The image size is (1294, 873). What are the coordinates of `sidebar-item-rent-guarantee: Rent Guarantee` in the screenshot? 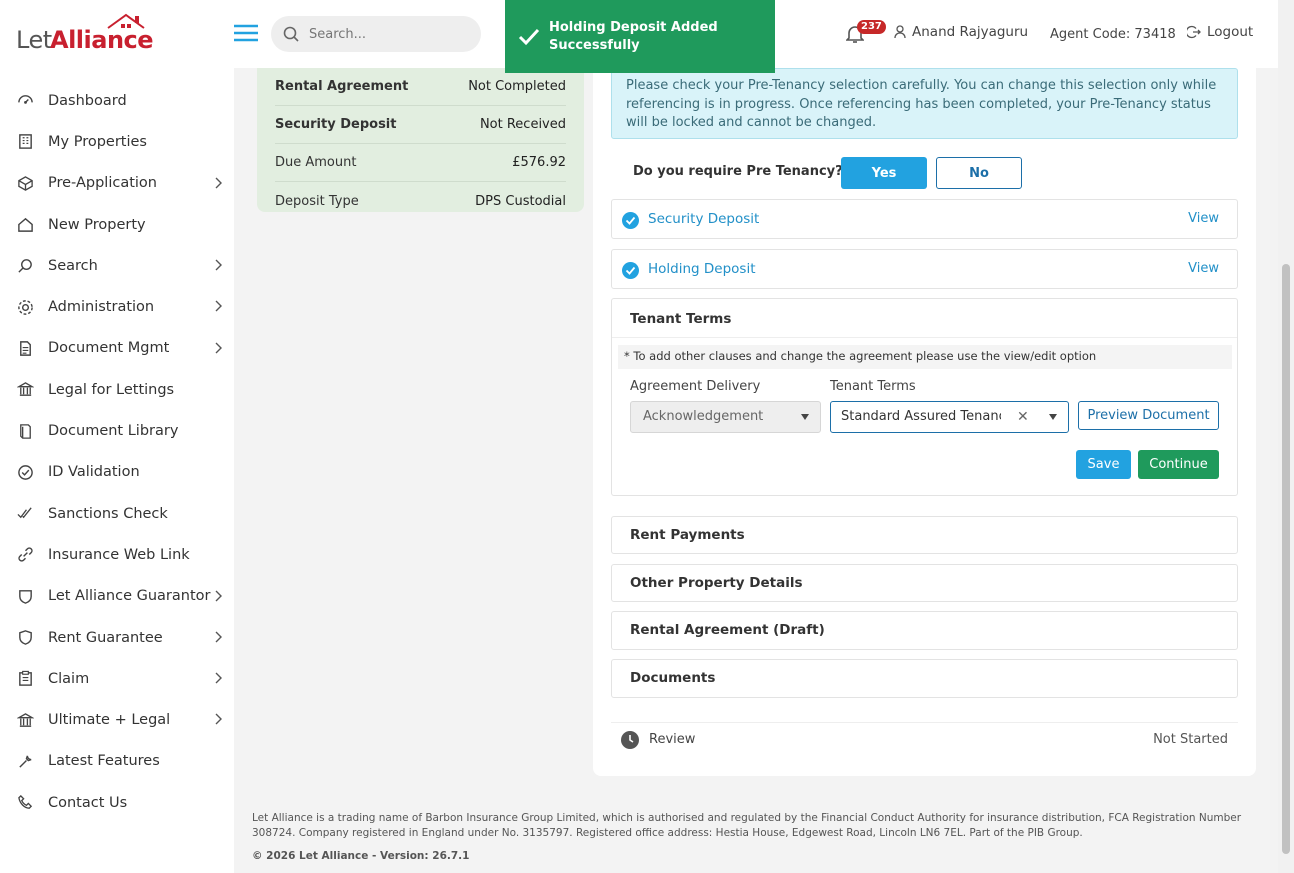 It's located at (117, 637).